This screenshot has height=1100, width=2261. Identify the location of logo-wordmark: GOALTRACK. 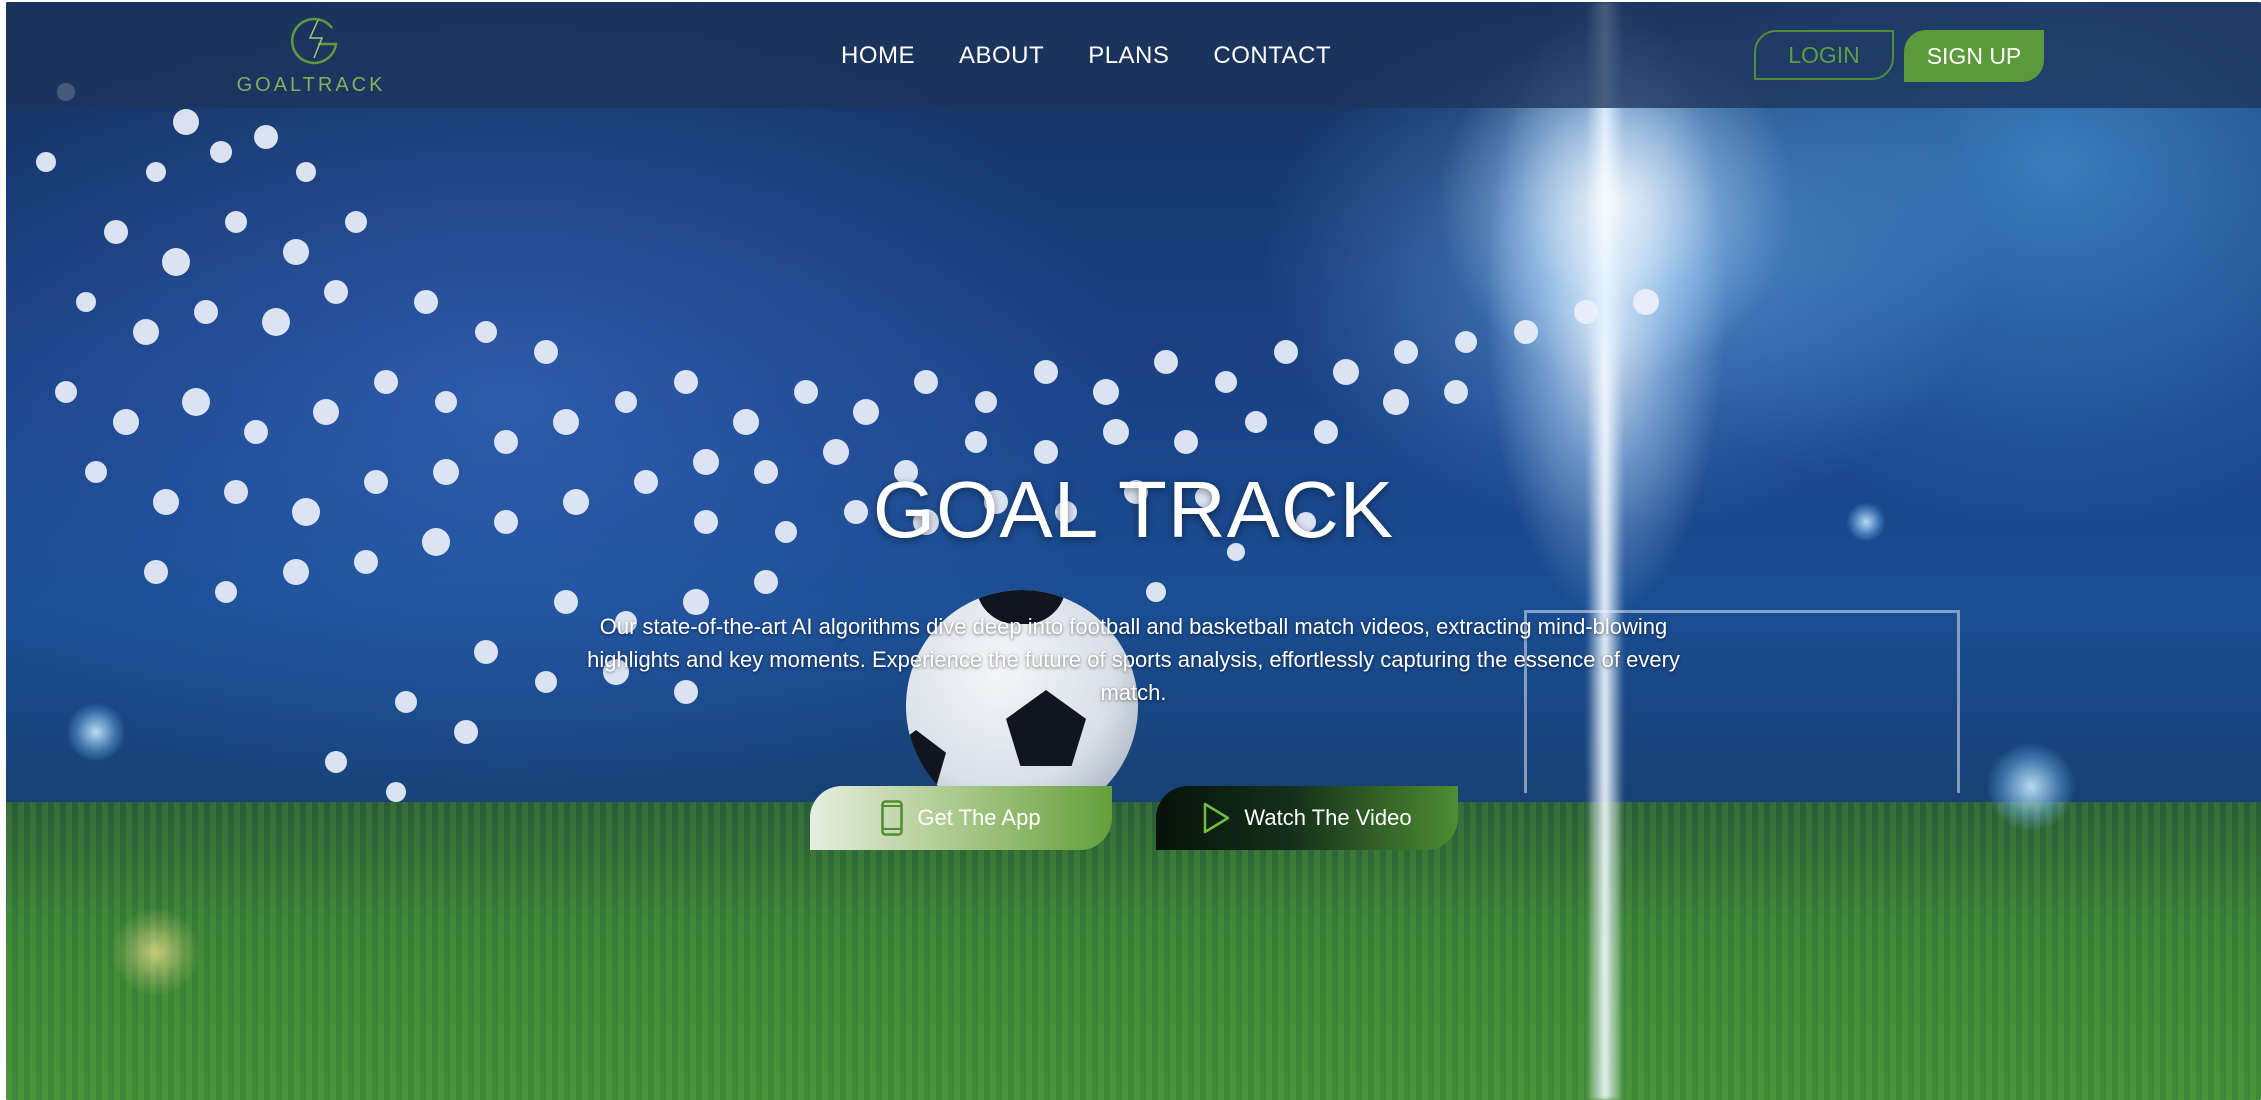
(311, 85).